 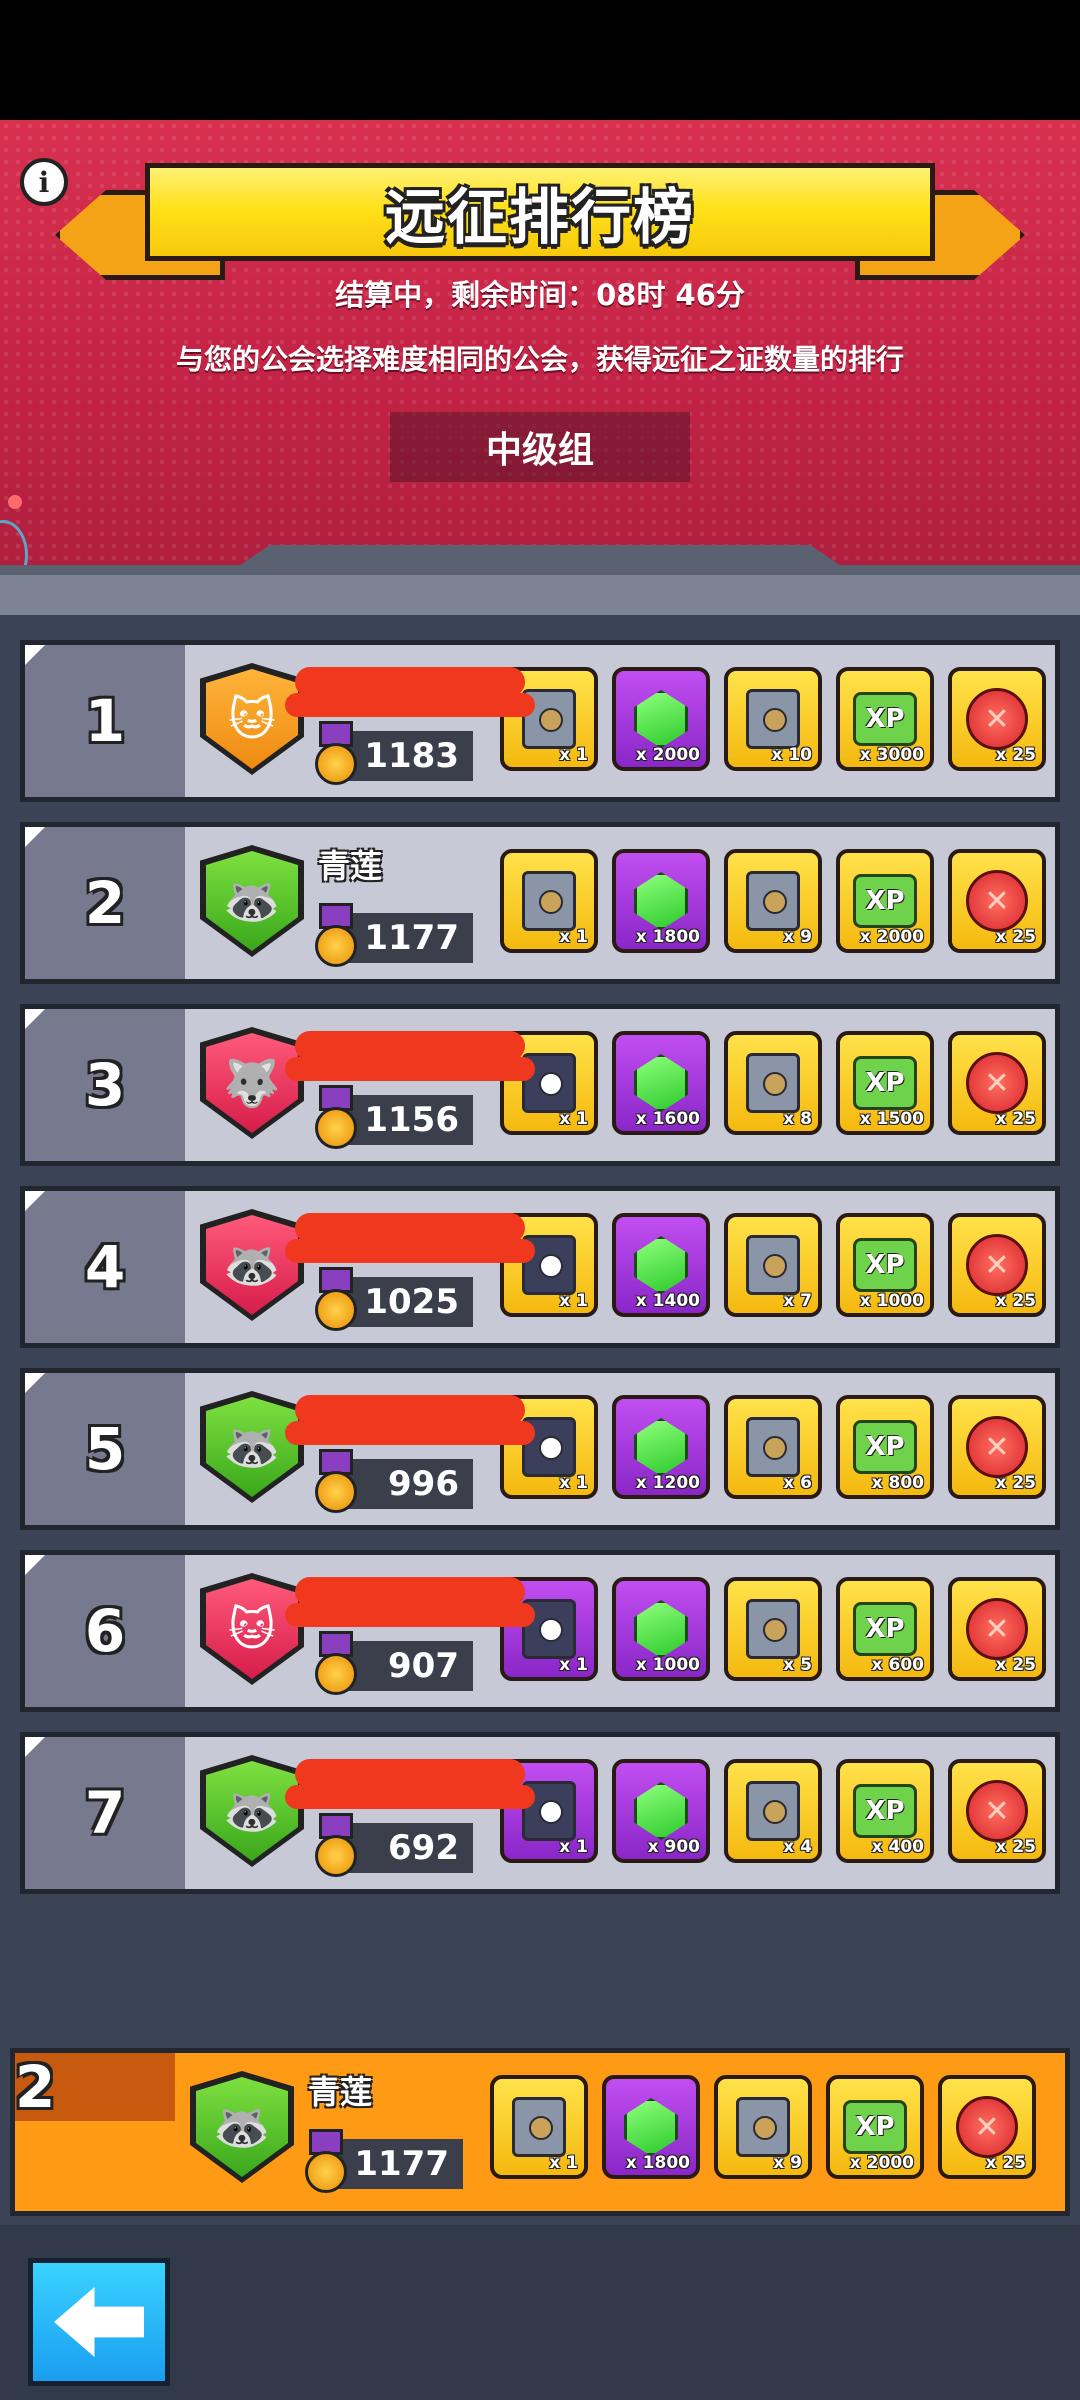 What do you see at coordinates (252, 1629) in the screenshot?
I see `guild-emblem: 🐱` at bounding box center [252, 1629].